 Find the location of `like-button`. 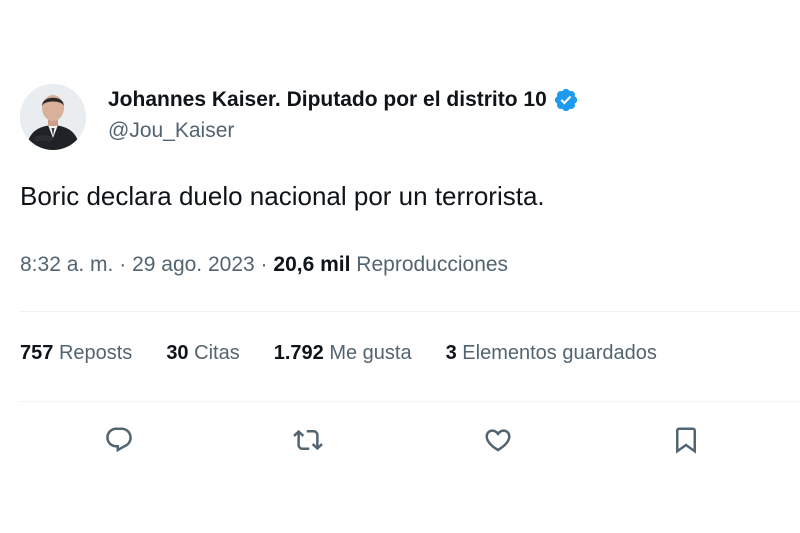

like-button is located at coordinates (498, 440).